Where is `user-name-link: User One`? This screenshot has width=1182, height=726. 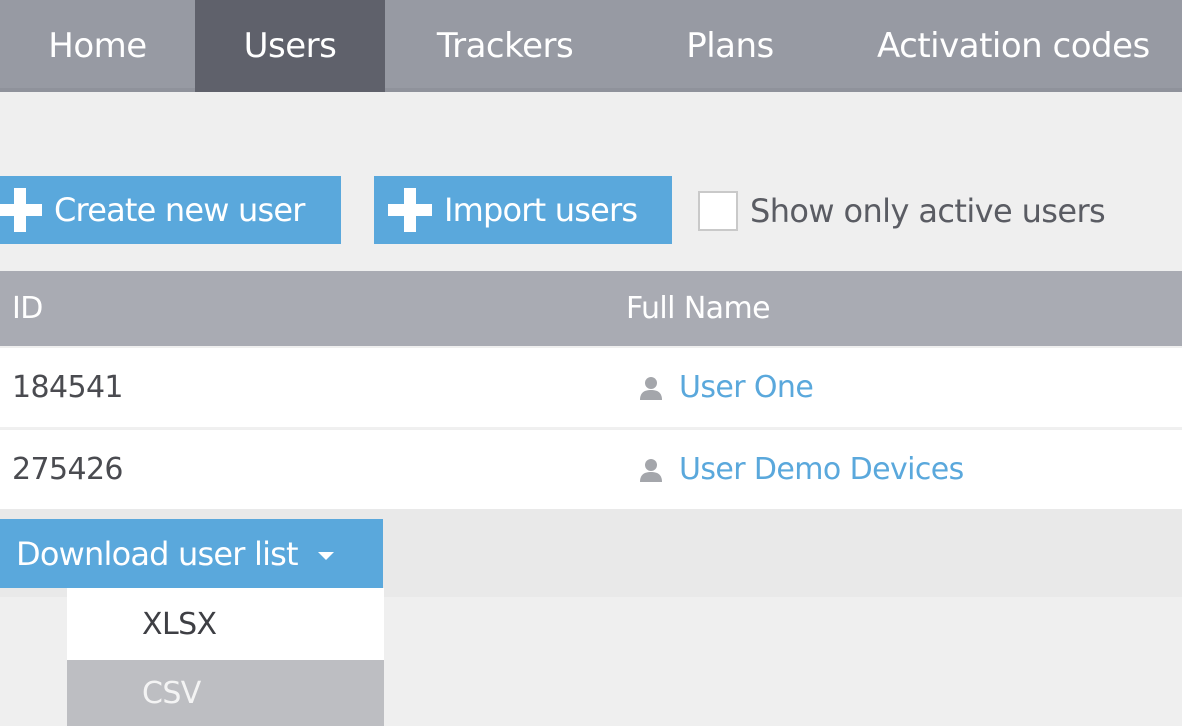
user-name-link: User One is located at coordinates (746, 387).